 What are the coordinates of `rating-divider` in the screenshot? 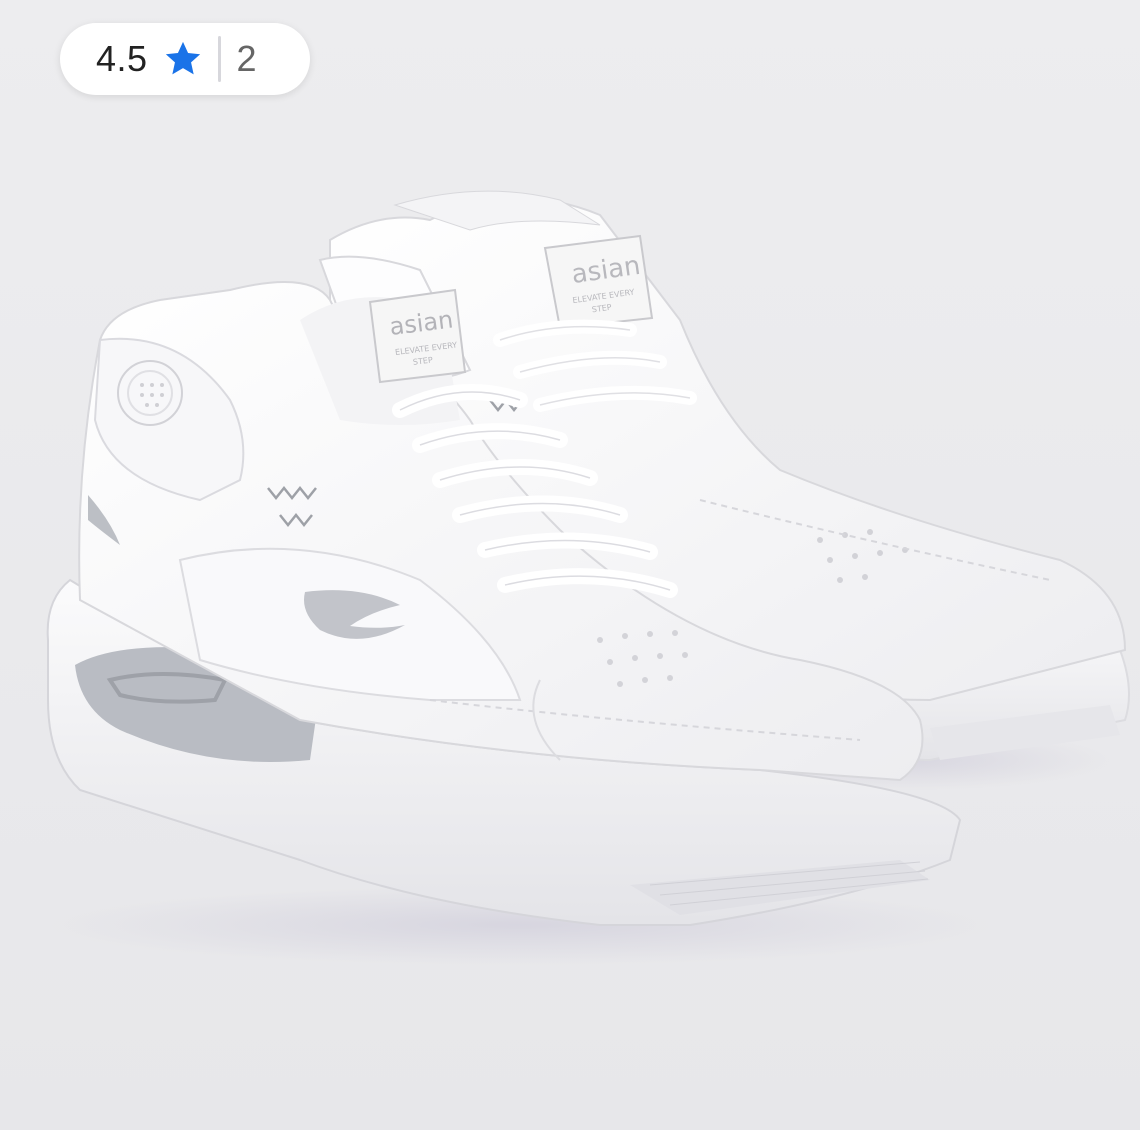 It's located at (219, 59).